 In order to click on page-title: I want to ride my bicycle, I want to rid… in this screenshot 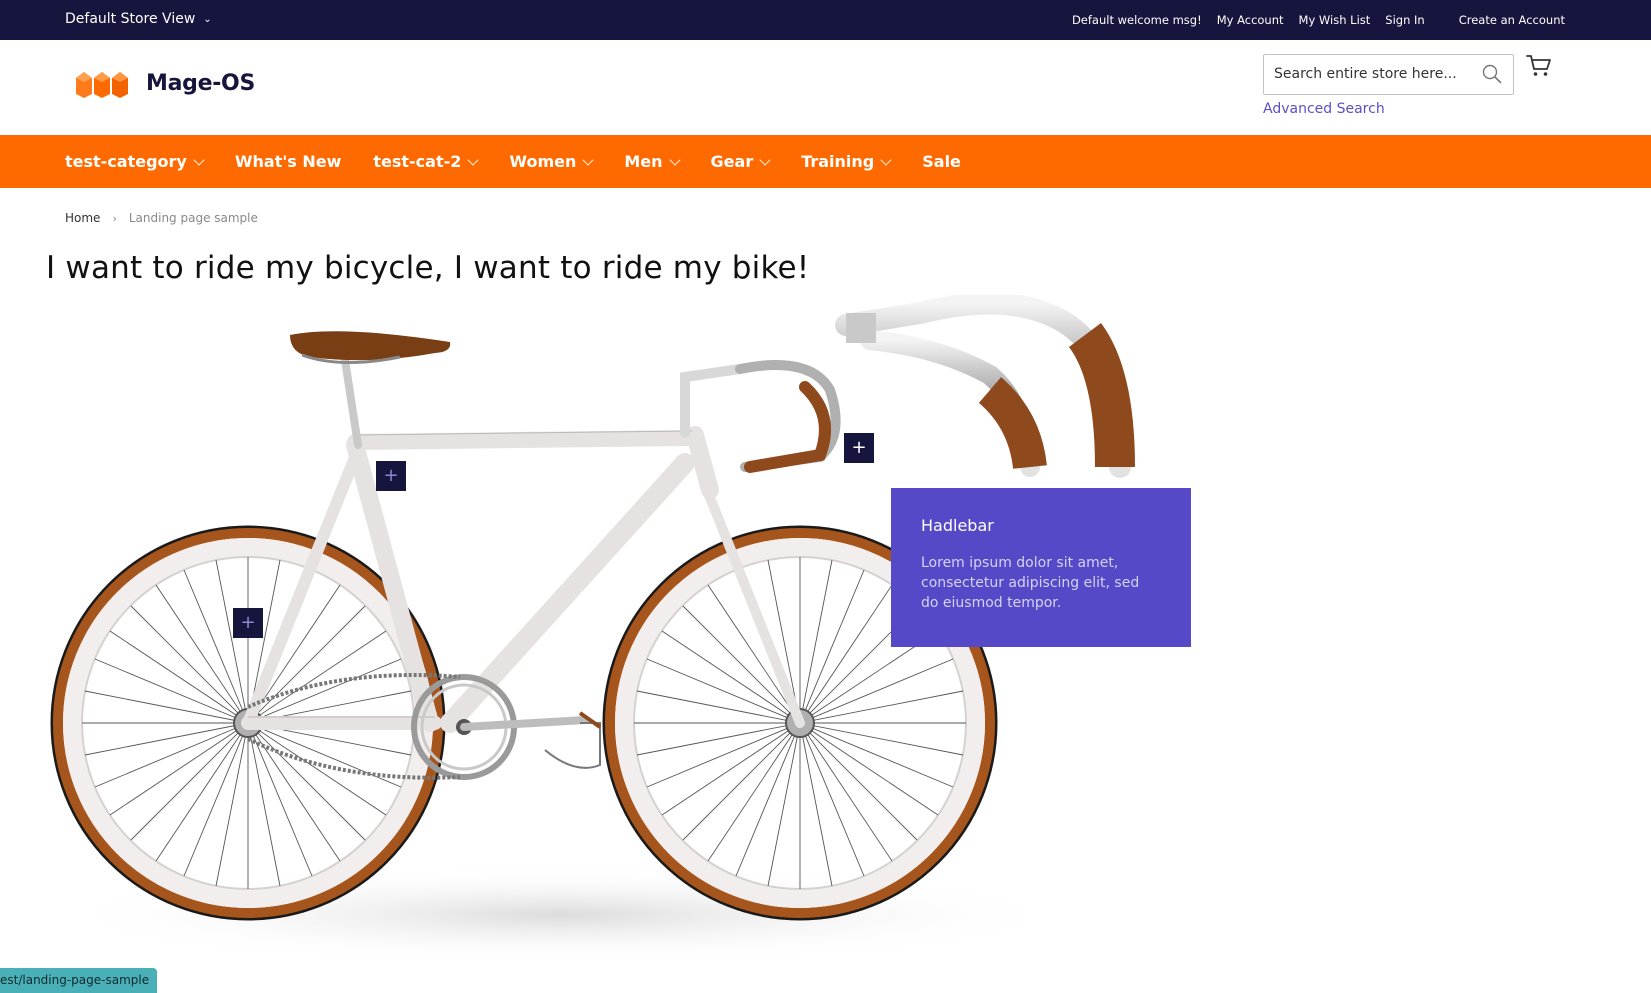, I will do `click(428, 268)`.